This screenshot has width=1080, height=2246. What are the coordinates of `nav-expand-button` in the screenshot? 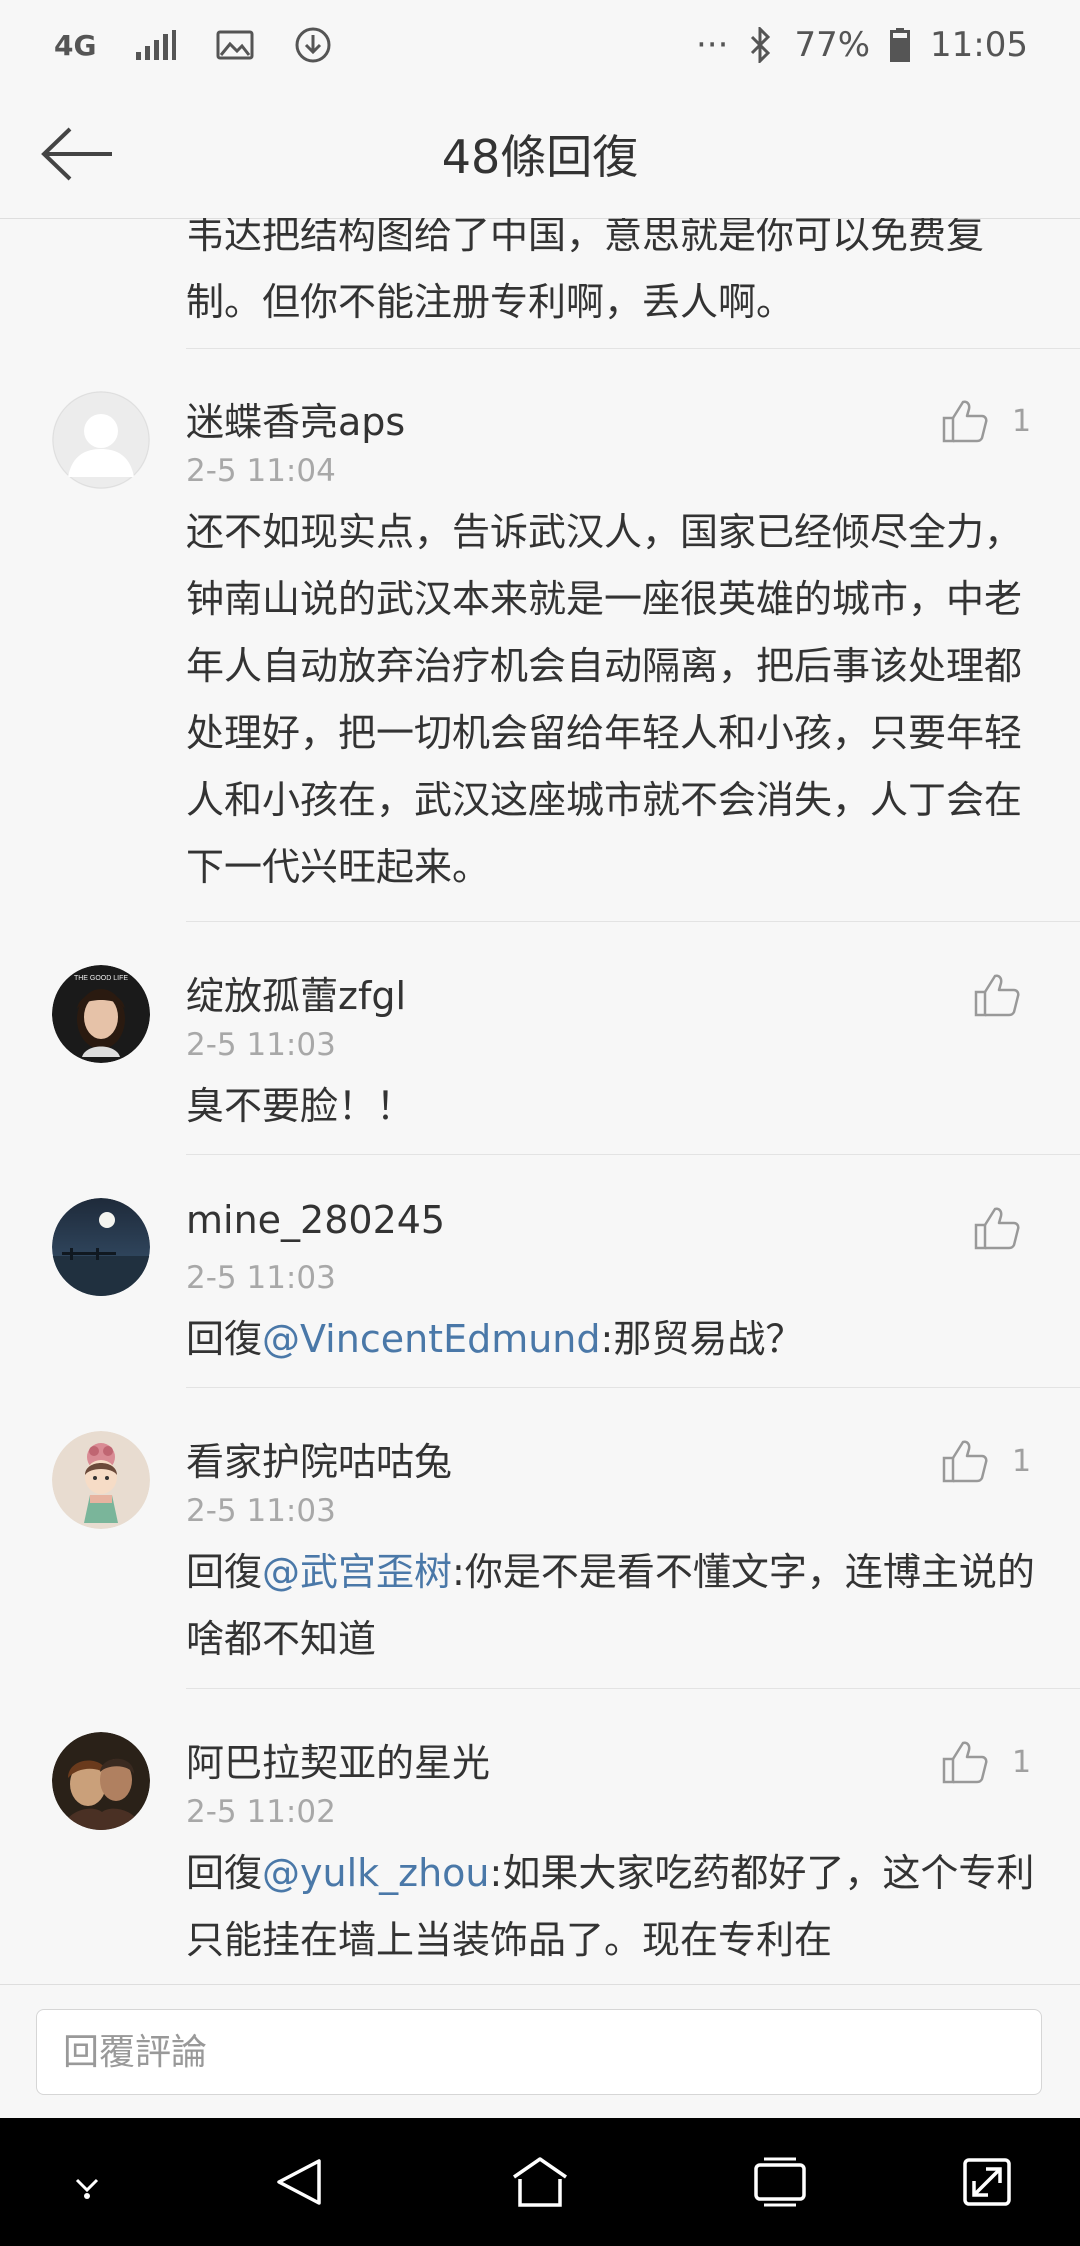 It's located at (987, 2182).